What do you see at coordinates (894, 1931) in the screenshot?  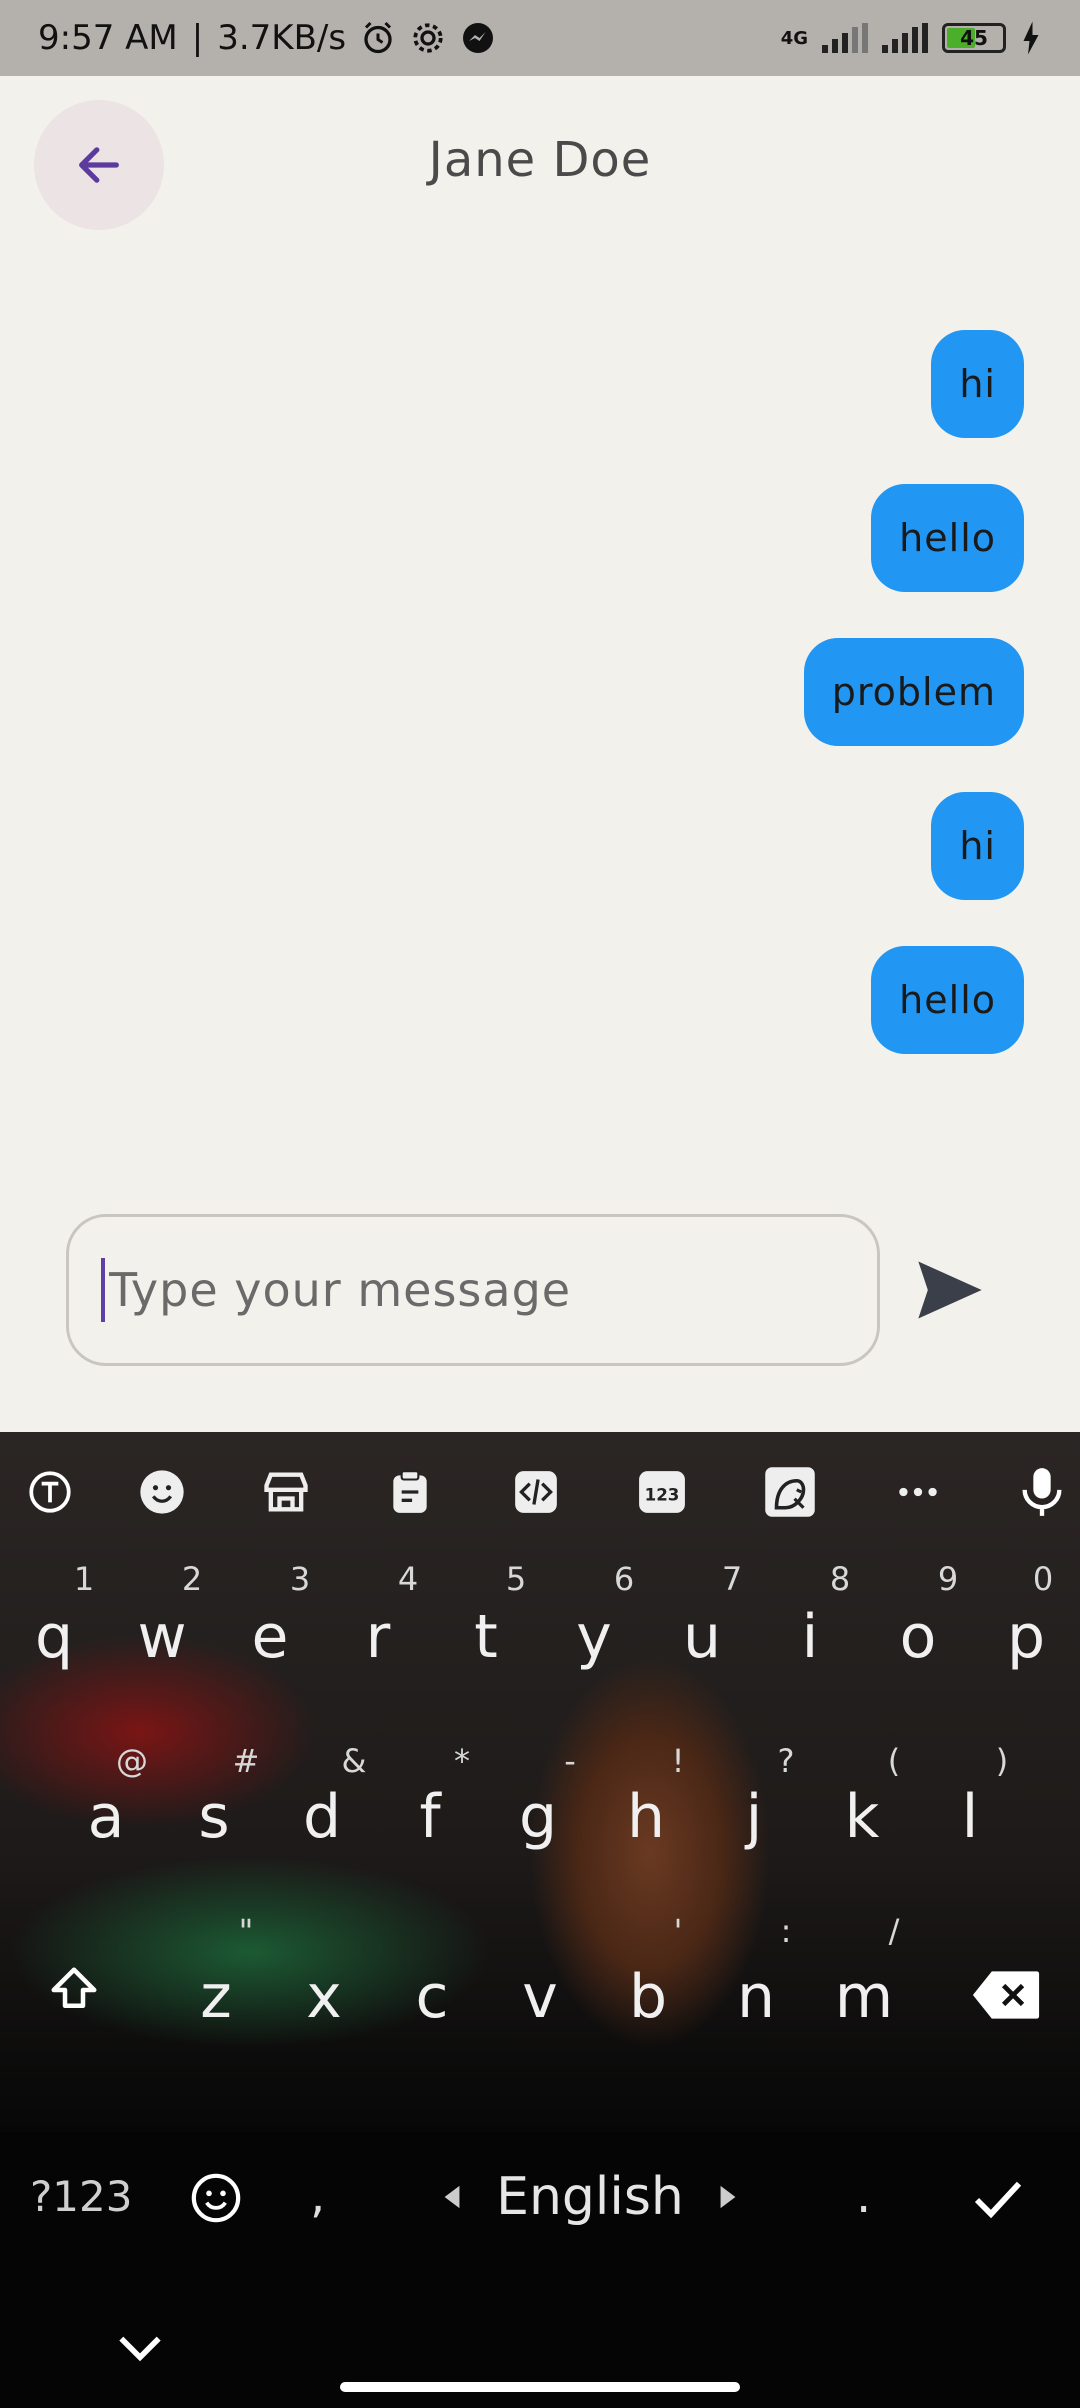 I see `key-hint: /` at bounding box center [894, 1931].